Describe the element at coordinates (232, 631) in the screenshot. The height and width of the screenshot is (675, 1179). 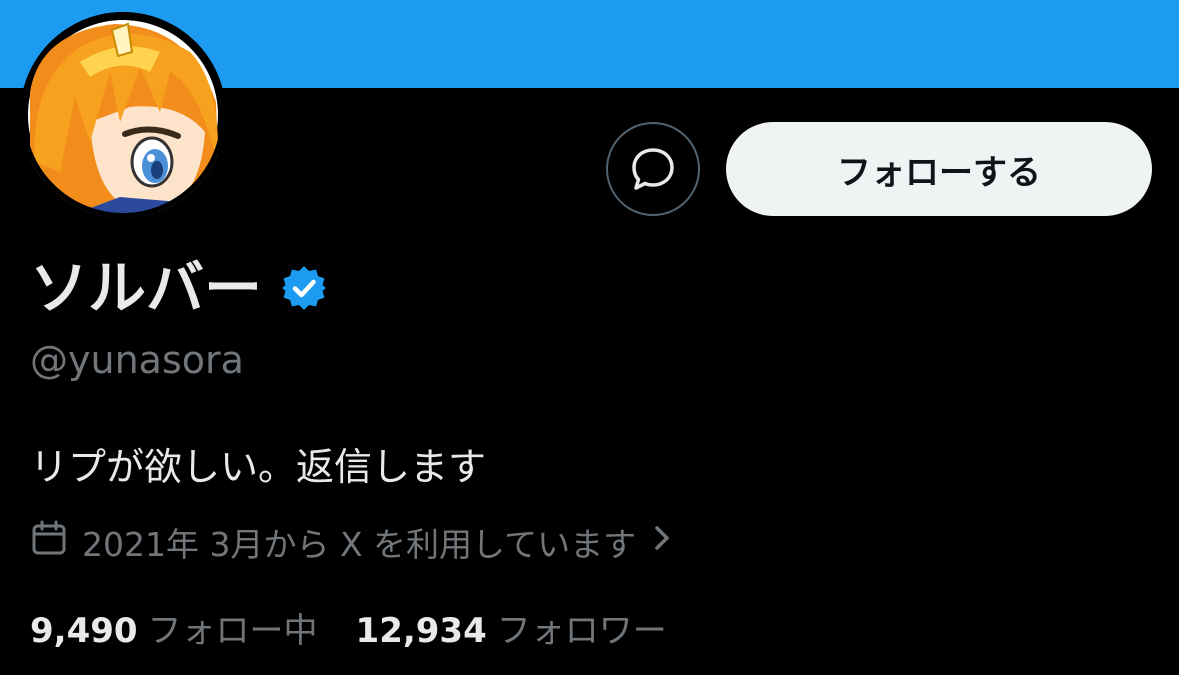
I see `following-label: フォロー中` at that location.